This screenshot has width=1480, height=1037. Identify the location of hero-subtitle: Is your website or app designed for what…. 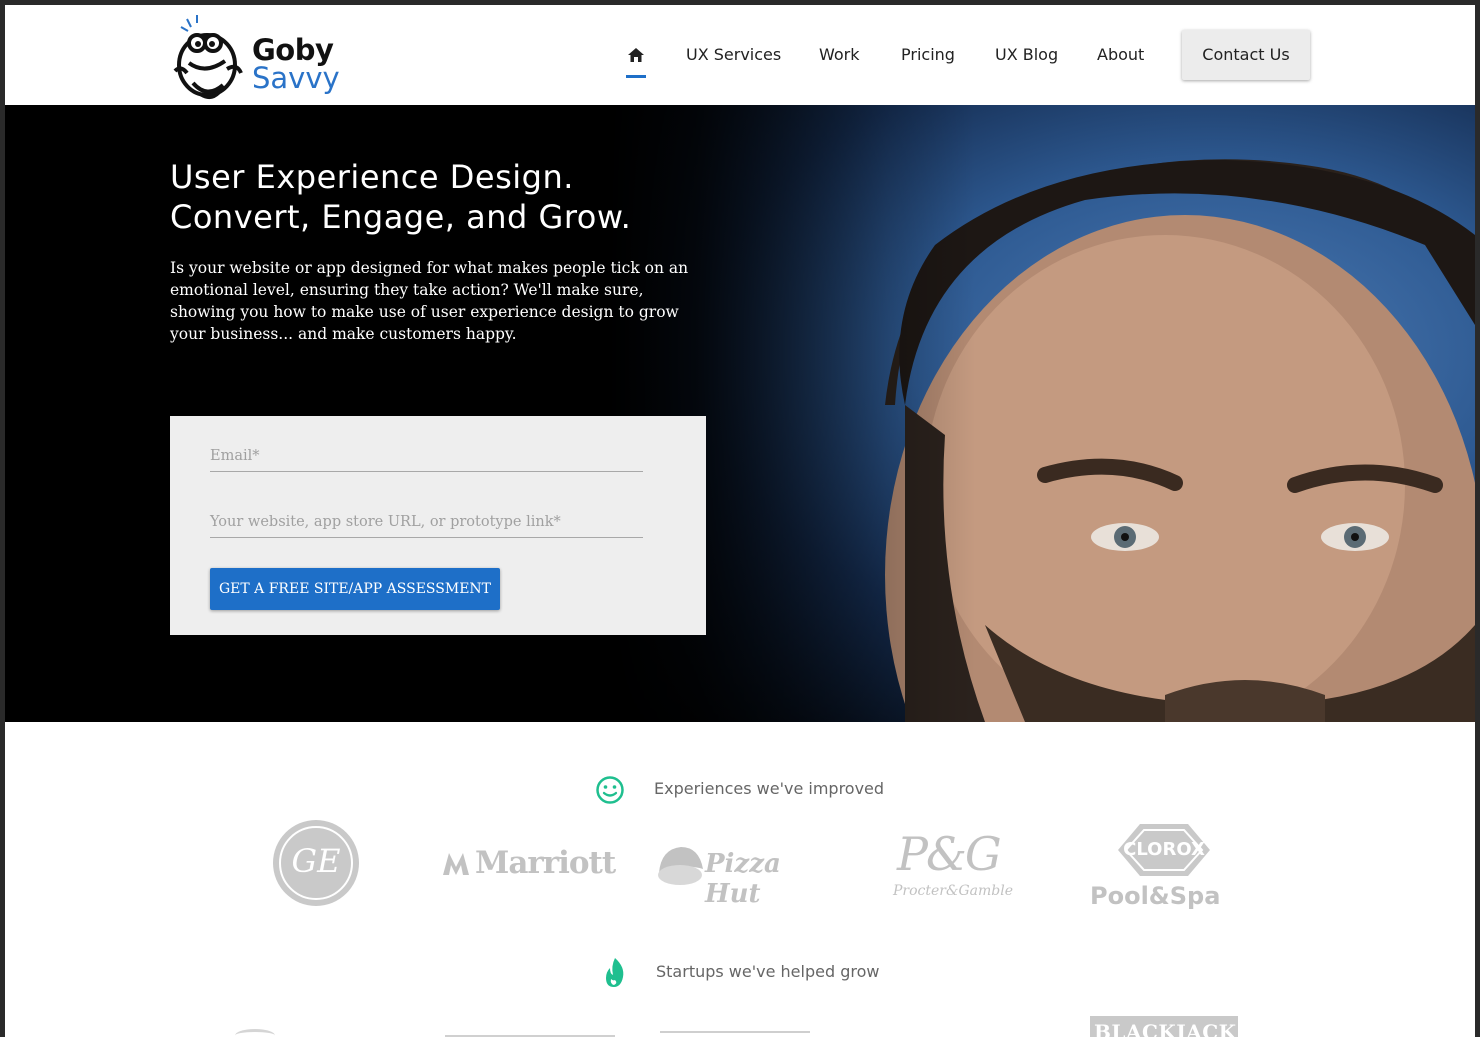
(429, 301).